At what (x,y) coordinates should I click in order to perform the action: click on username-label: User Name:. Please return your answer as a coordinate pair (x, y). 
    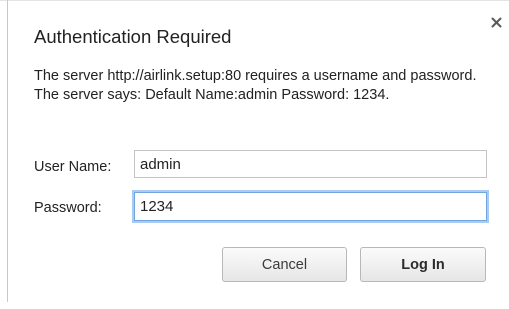
    Looking at the image, I should click on (73, 167).